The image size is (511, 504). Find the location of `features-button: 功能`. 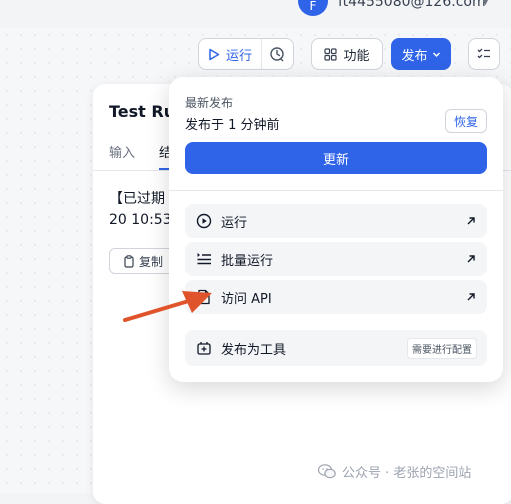

features-button: 功能 is located at coordinates (347, 54).